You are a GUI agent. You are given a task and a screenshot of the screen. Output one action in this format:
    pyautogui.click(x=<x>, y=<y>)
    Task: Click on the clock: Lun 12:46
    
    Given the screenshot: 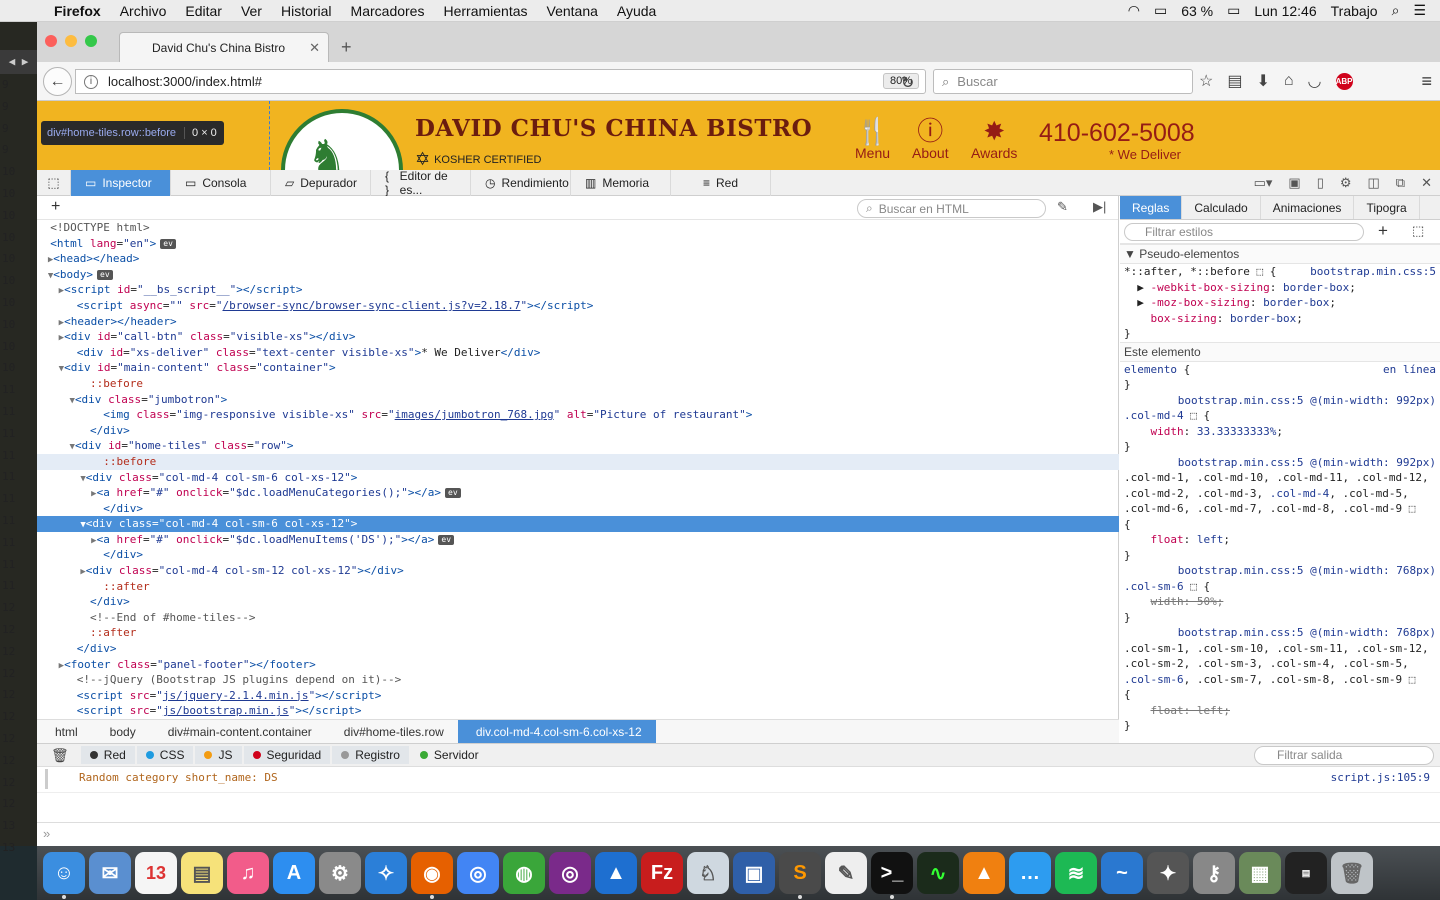 What is the action you would take?
    pyautogui.click(x=1285, y=11)
    